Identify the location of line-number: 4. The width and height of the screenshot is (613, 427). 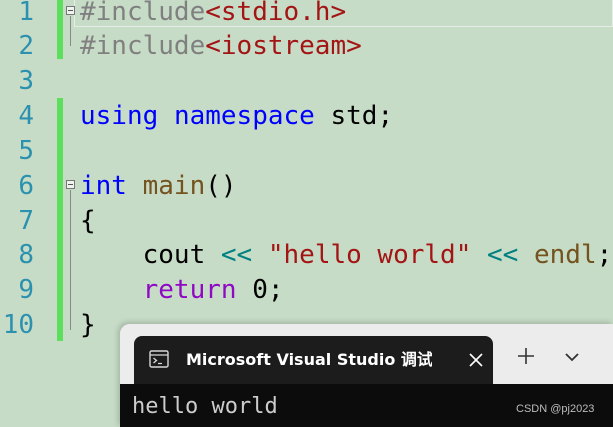
(26, 116).